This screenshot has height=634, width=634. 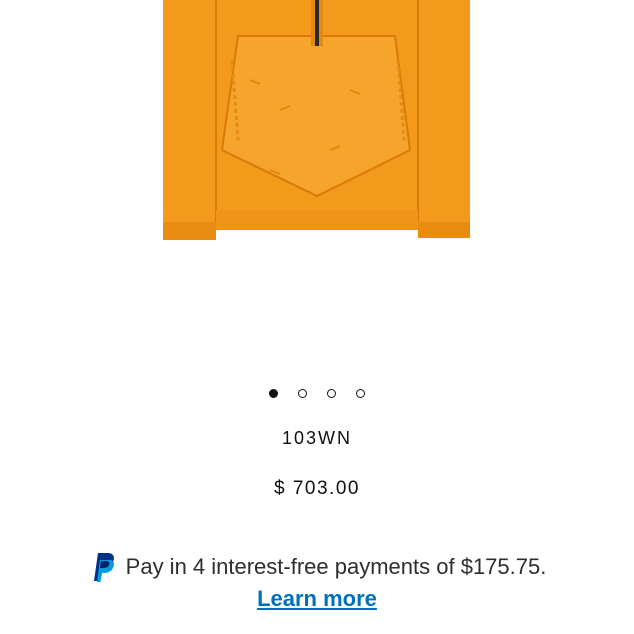 What do you see at coordinates (317, 488) in the screenshot?
I see `product-price: $ 703.00` at bounding box center [317, 488].